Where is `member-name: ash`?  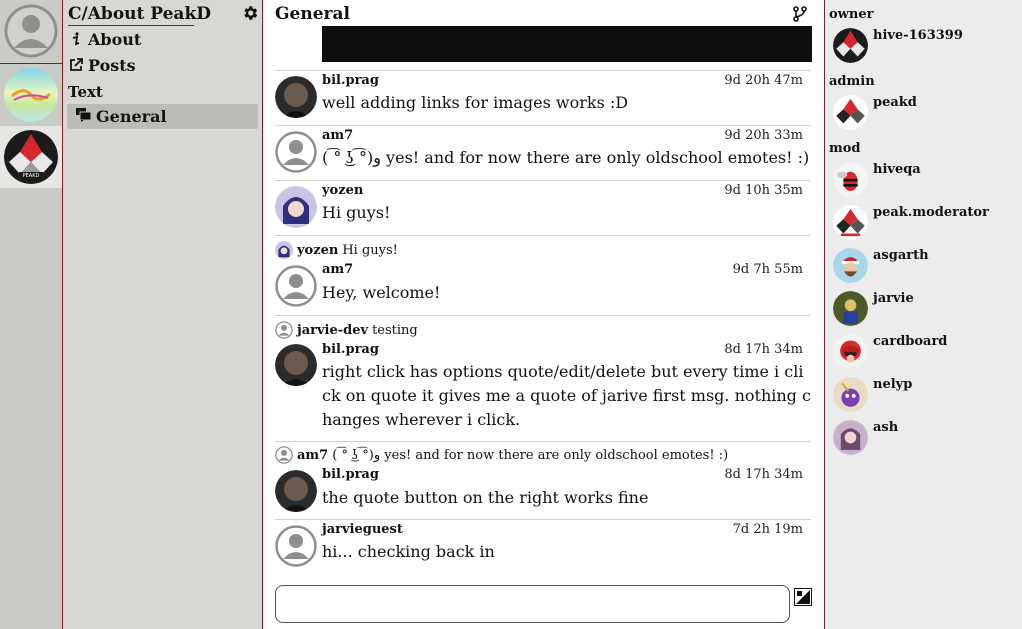 member-name: ash is located at coordinates (885, 427).